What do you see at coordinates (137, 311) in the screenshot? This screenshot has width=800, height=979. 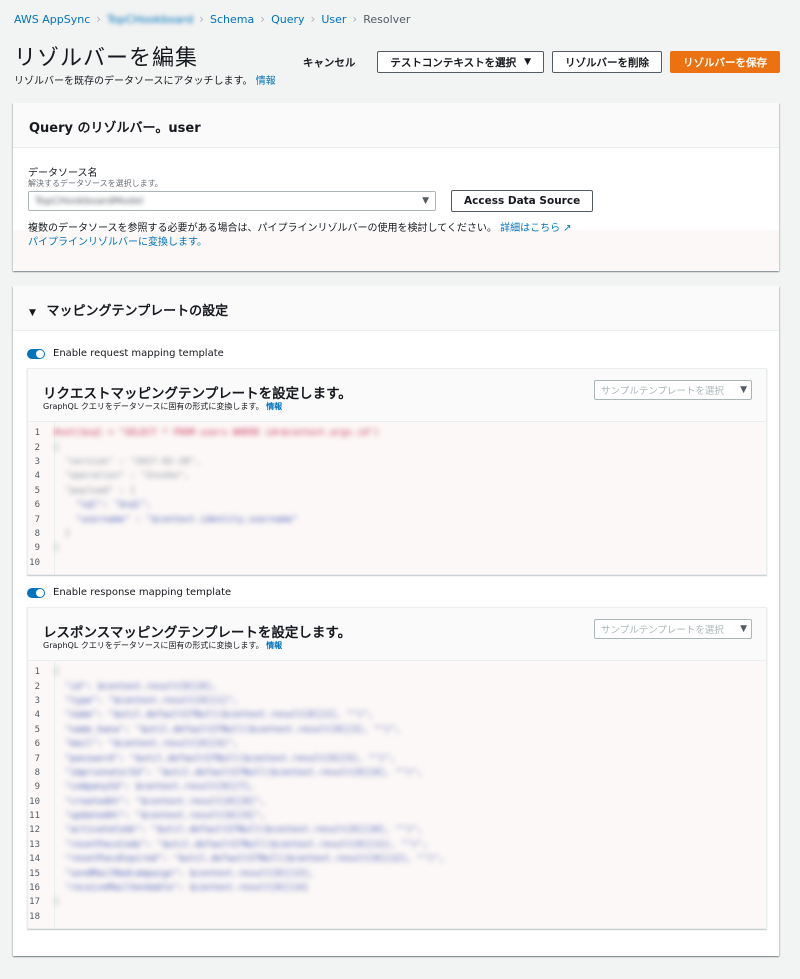 I see `mapping-panel-title: マッピングテンプレートの設定` at bounding box center [137, 311].